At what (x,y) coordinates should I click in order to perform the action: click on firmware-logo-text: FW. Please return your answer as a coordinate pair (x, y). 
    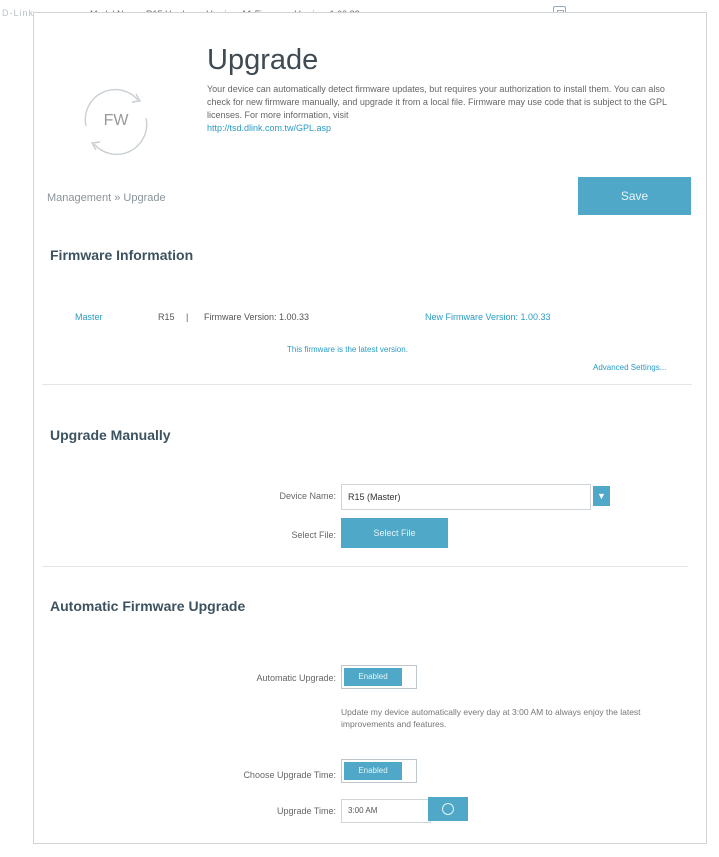
    Looking at the image, I should click on (116, 120).